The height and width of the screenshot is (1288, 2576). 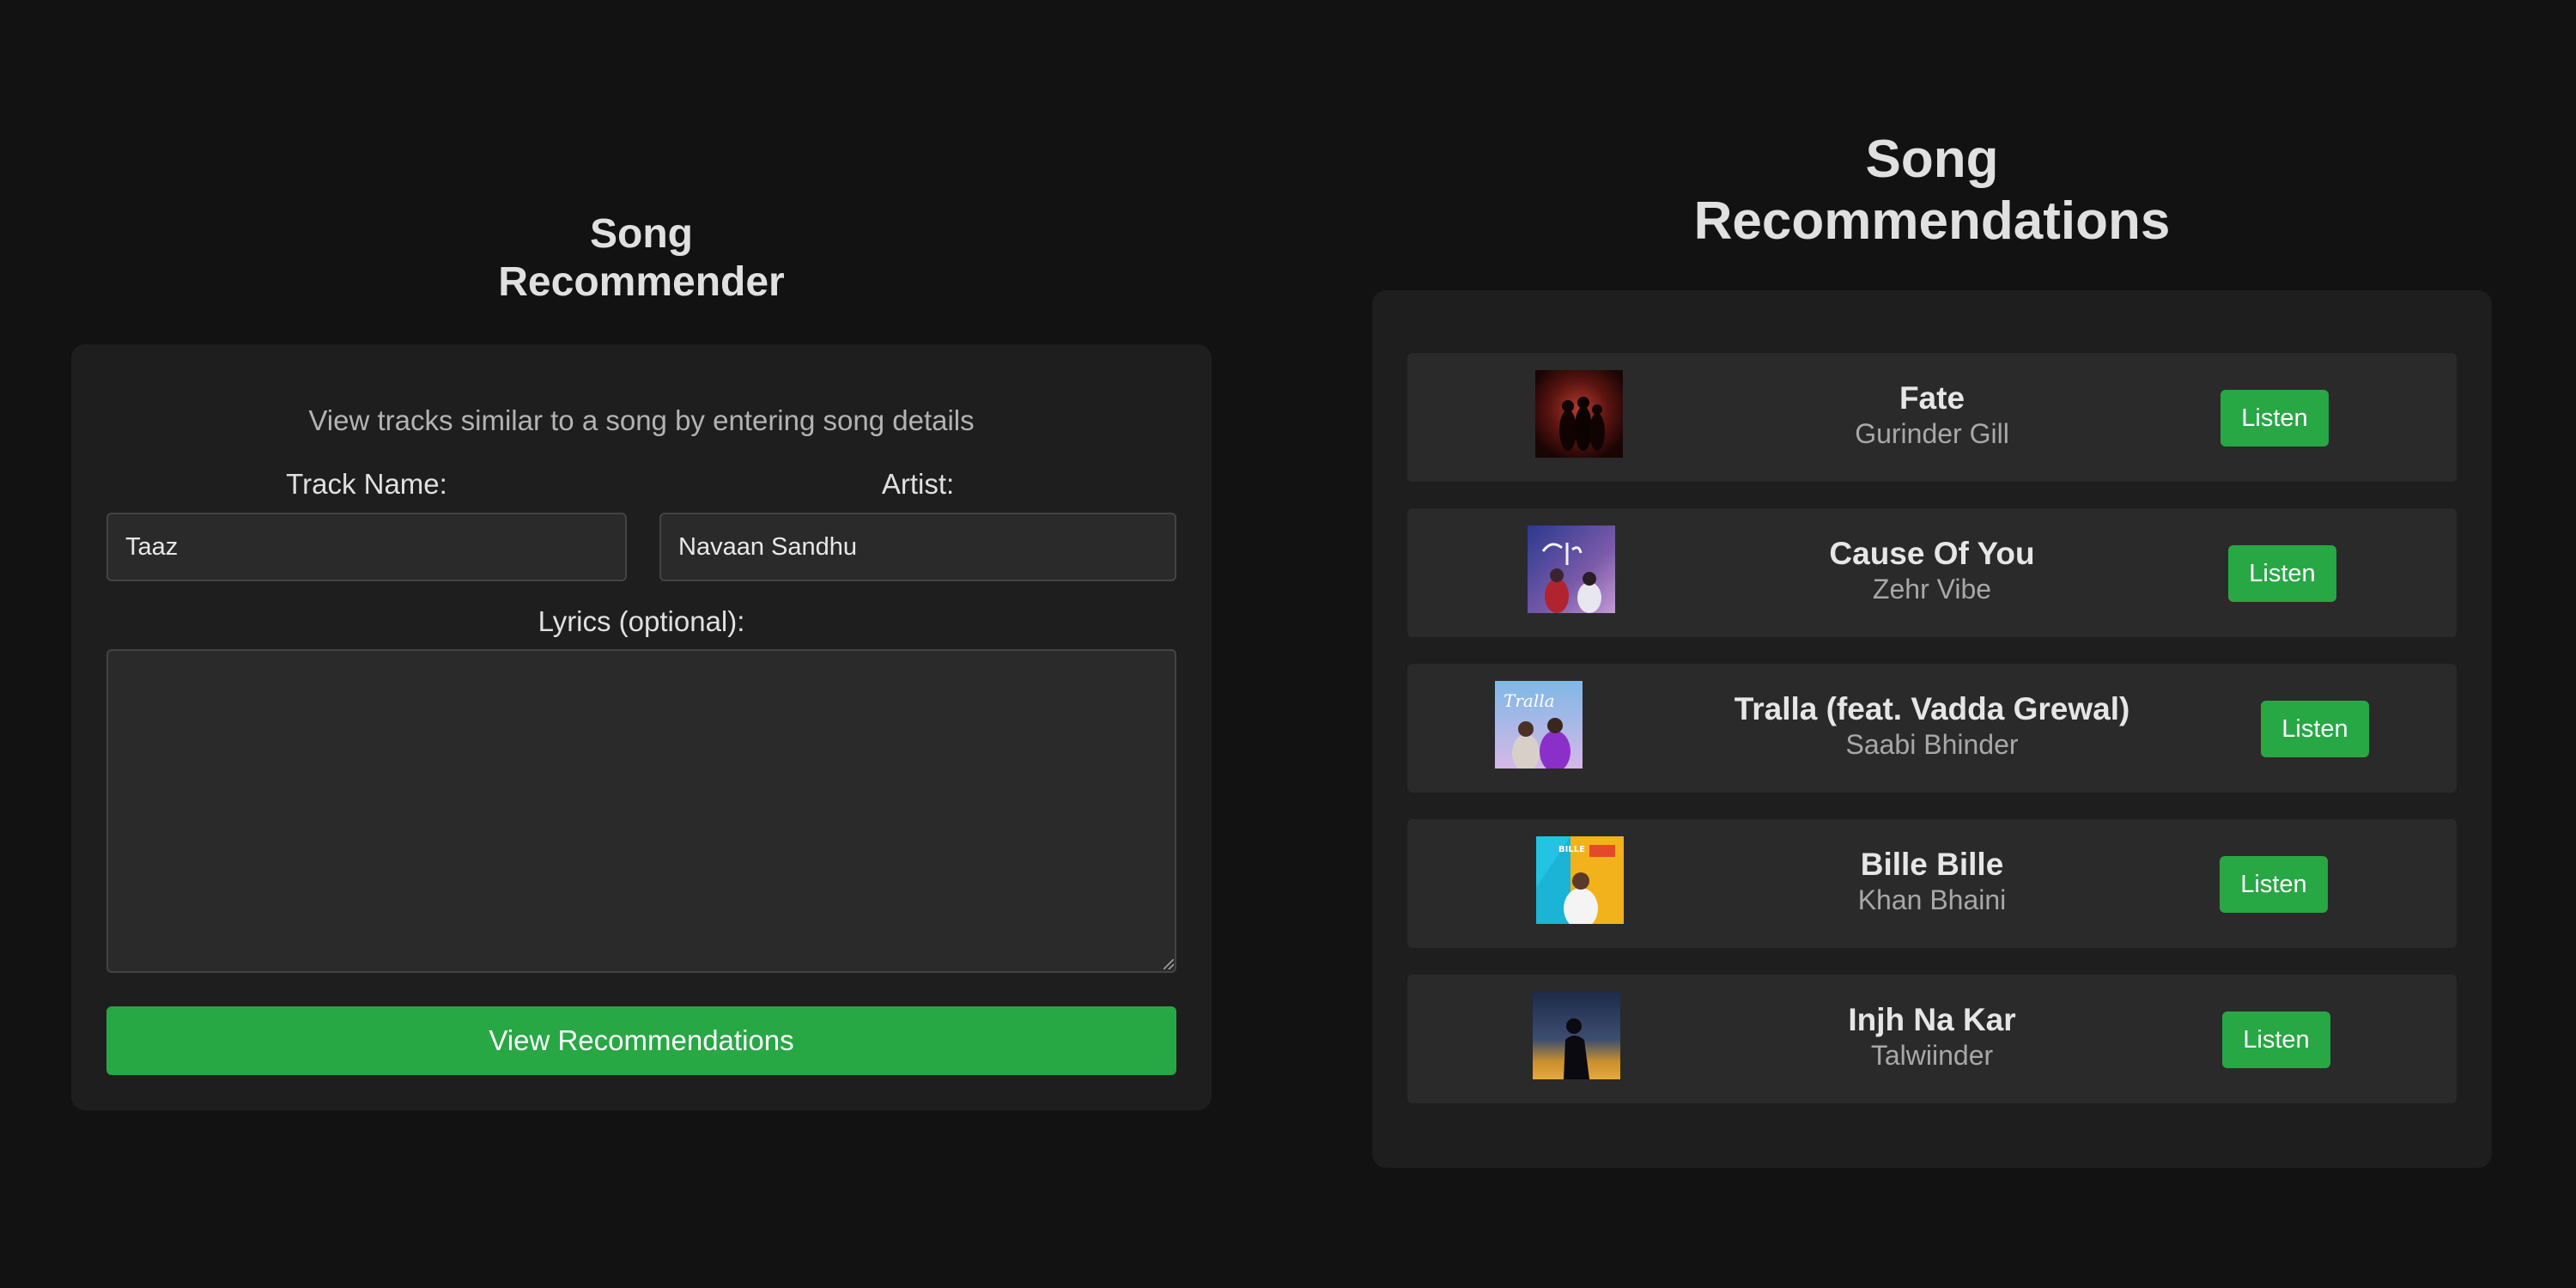 What do you see at coordinates (1169, 964) in the screenshot?
I see `textarea-resize-handle` at bounding box center [1169, 964].